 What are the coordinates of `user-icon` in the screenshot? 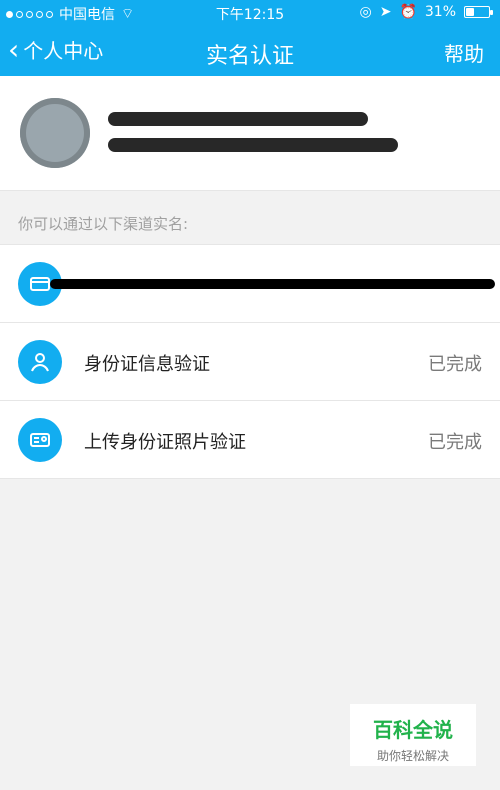 It's located at (40, 362).